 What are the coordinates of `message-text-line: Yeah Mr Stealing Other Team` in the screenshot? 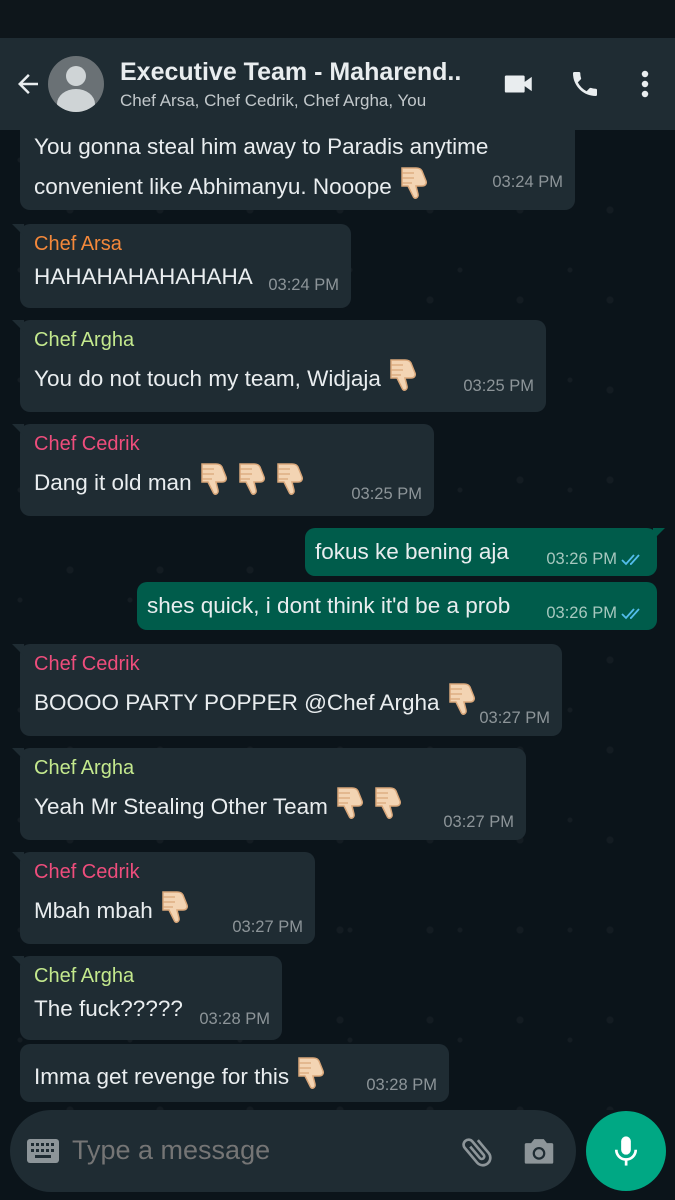 It's located at (181, 806).